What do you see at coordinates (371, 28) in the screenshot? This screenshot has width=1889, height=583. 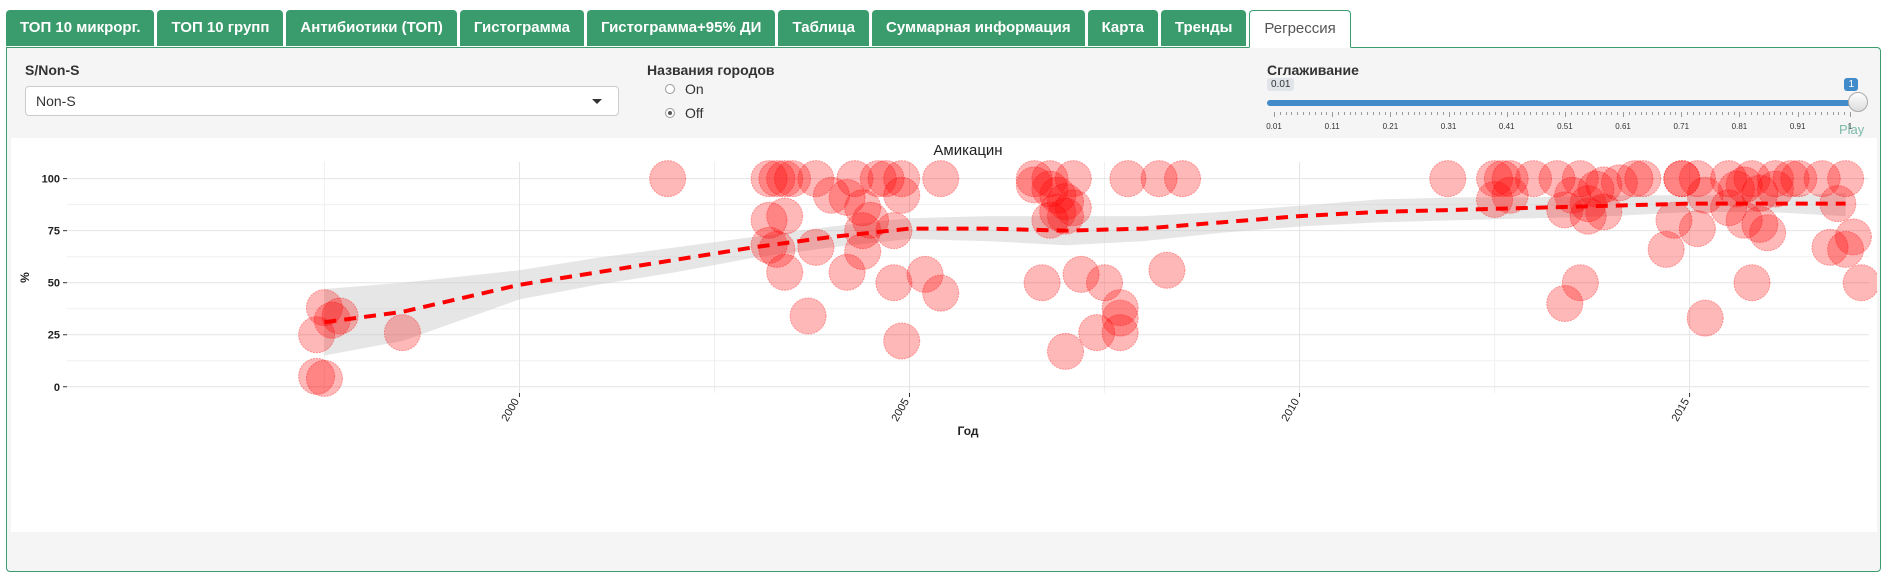 I see `tab-2: Антибиотики (ТОП)` at bounding box center [371, 28].